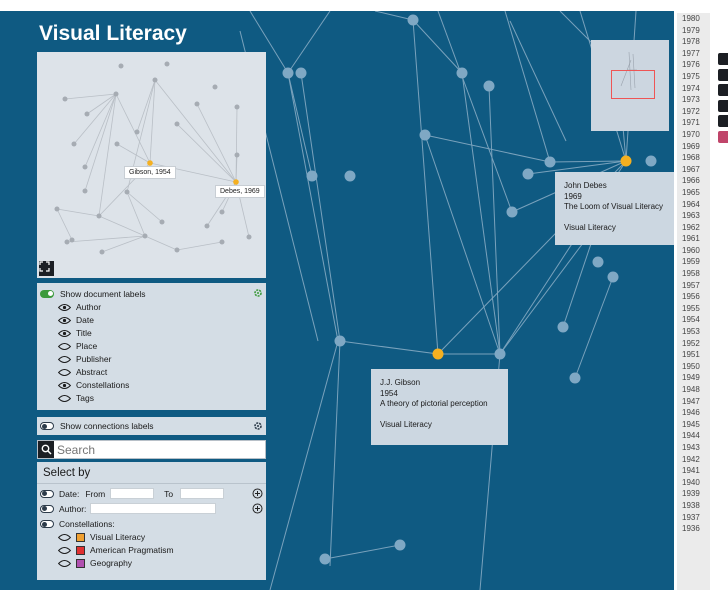 Image resolution: width=728 pixels, height=590 pixels. I want to click on search-input, so click(154, 449).